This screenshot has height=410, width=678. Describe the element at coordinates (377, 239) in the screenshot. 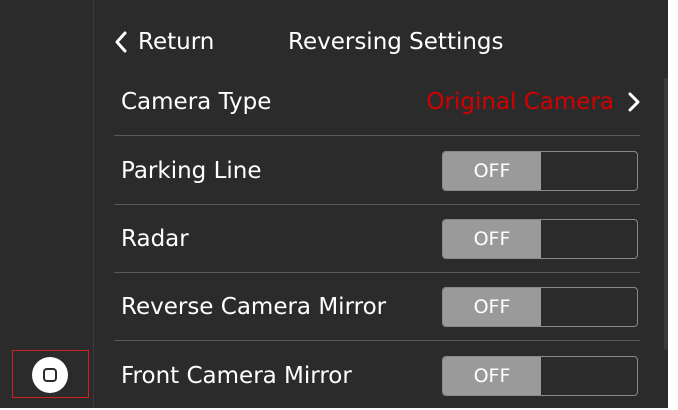

I see `setting-row-radar: Radar OFF` at that location.